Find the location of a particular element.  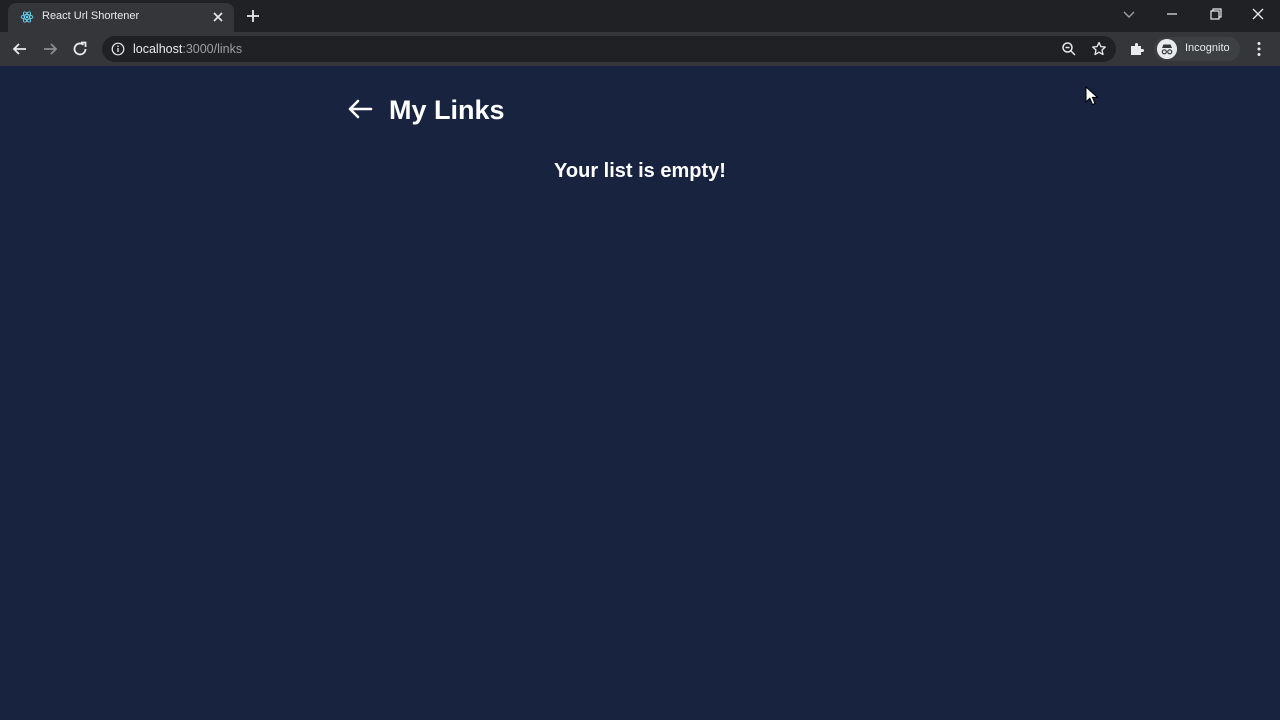

arrow-left-icon is located at coordinates (360, 109).